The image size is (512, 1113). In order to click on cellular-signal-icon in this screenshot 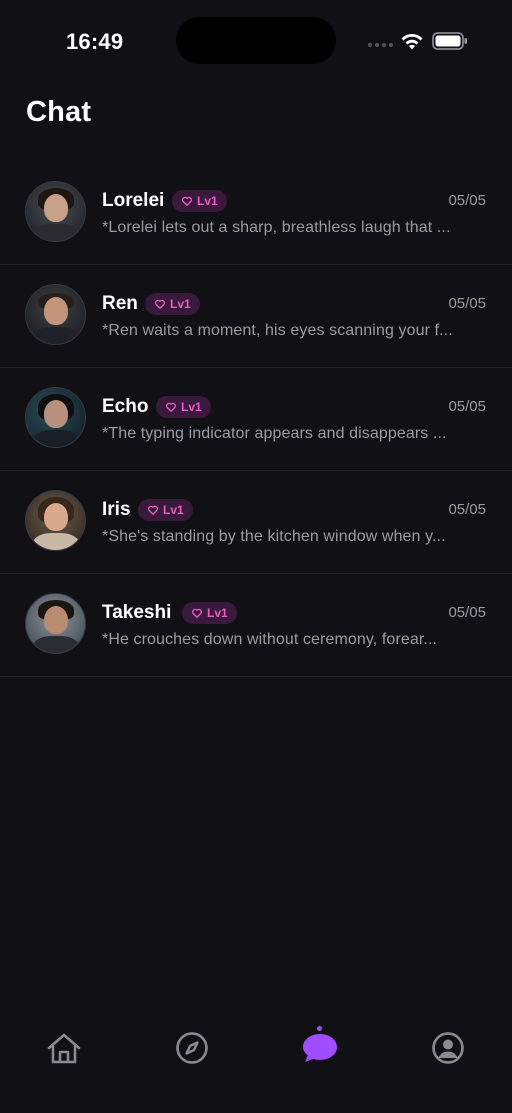, I will do `click(380, 45)`.